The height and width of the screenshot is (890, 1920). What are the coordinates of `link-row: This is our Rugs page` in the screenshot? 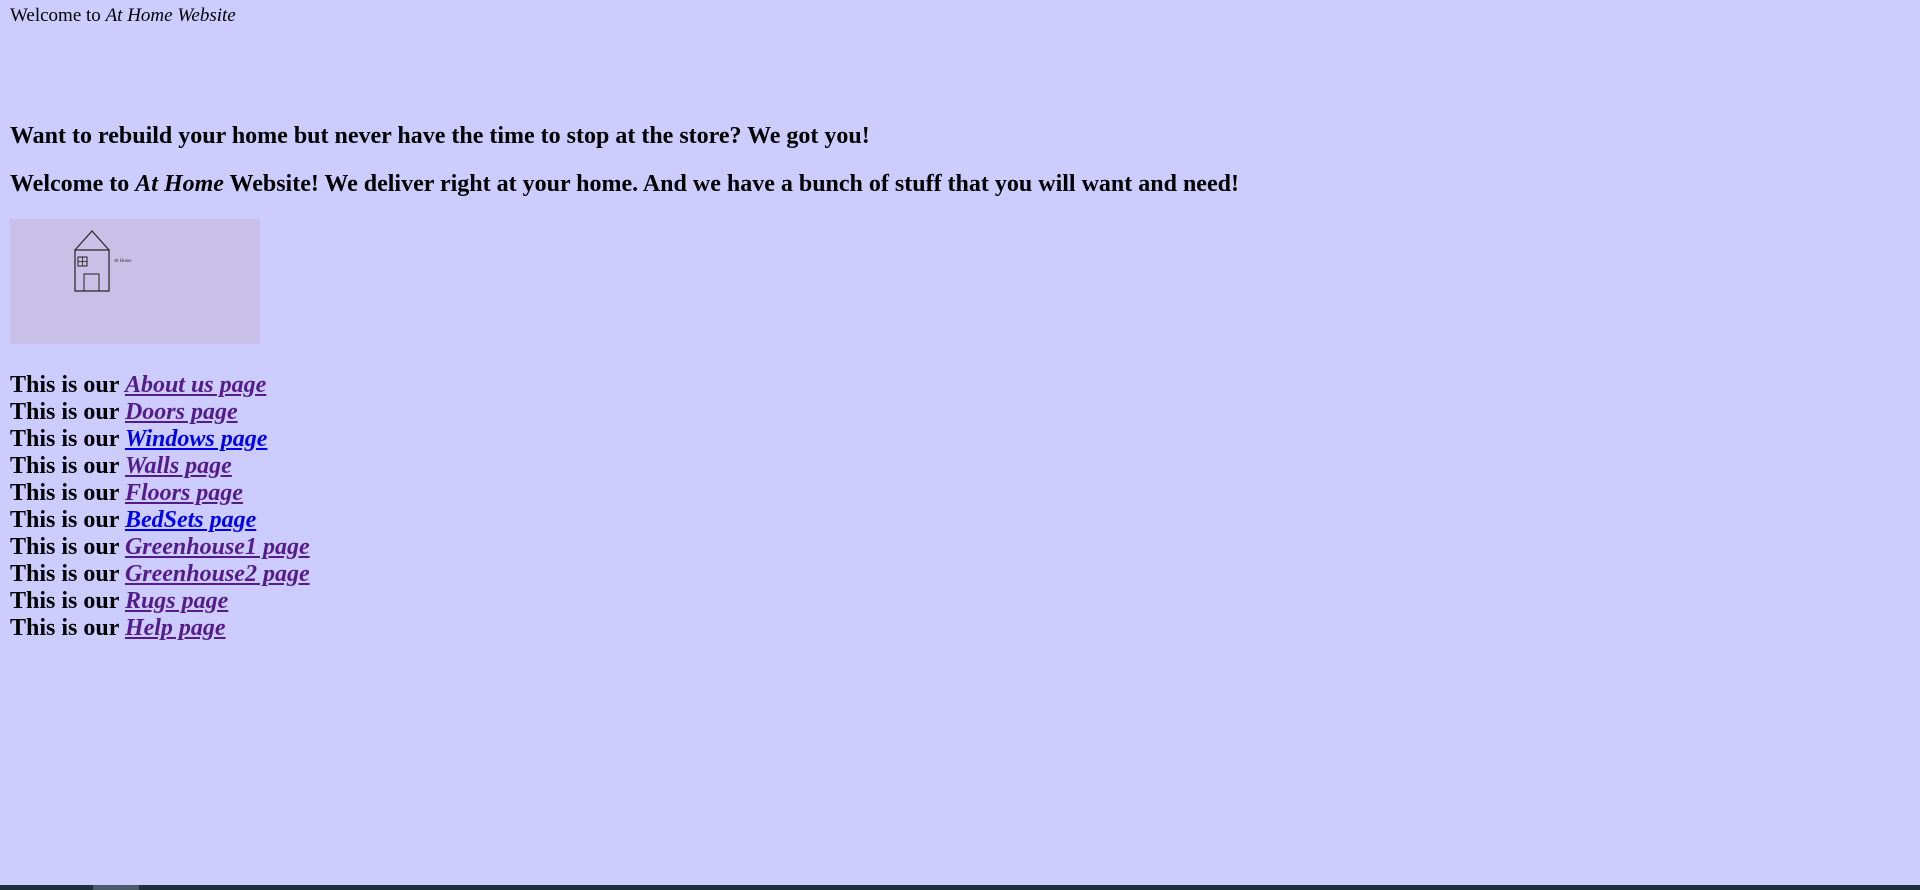 It's located at (160, 601).